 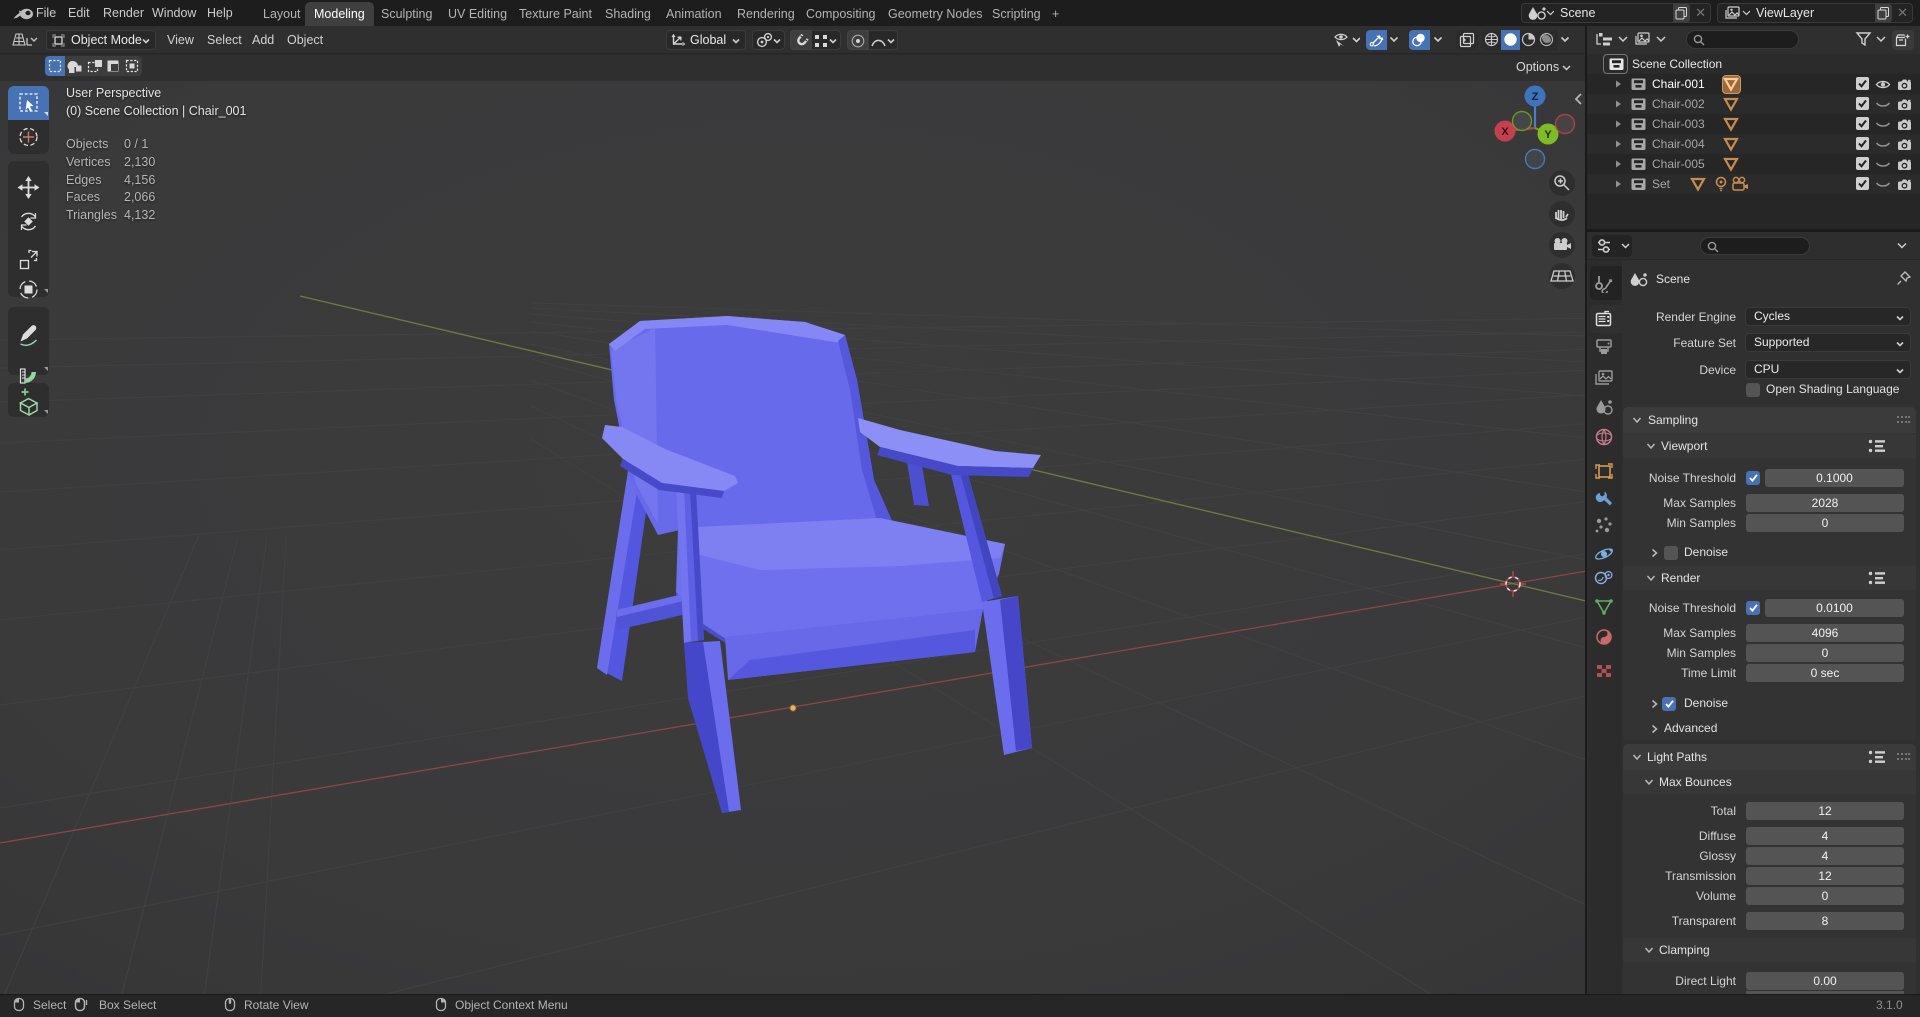 I want to click on svg-text: Y, so click(x=1548, y=135).